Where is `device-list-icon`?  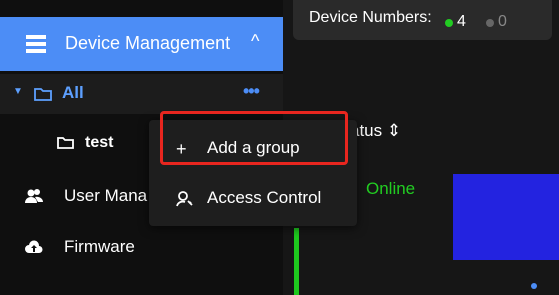
device-list-icon is located at coordinates (36, 44).